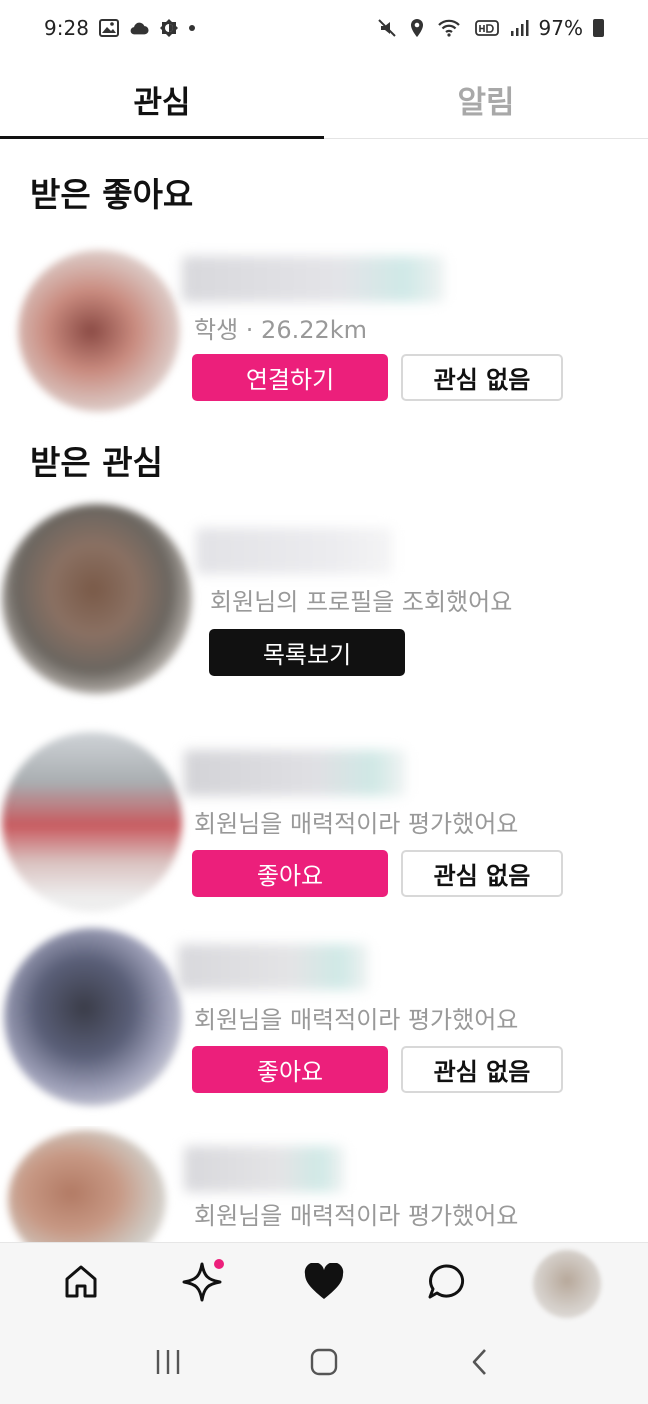 This screenshot has height=1404, width=648. What do you see at coordinates (451, 28) in the screenshot?
I see `wifi-icon` at bounding box center [451, 28].